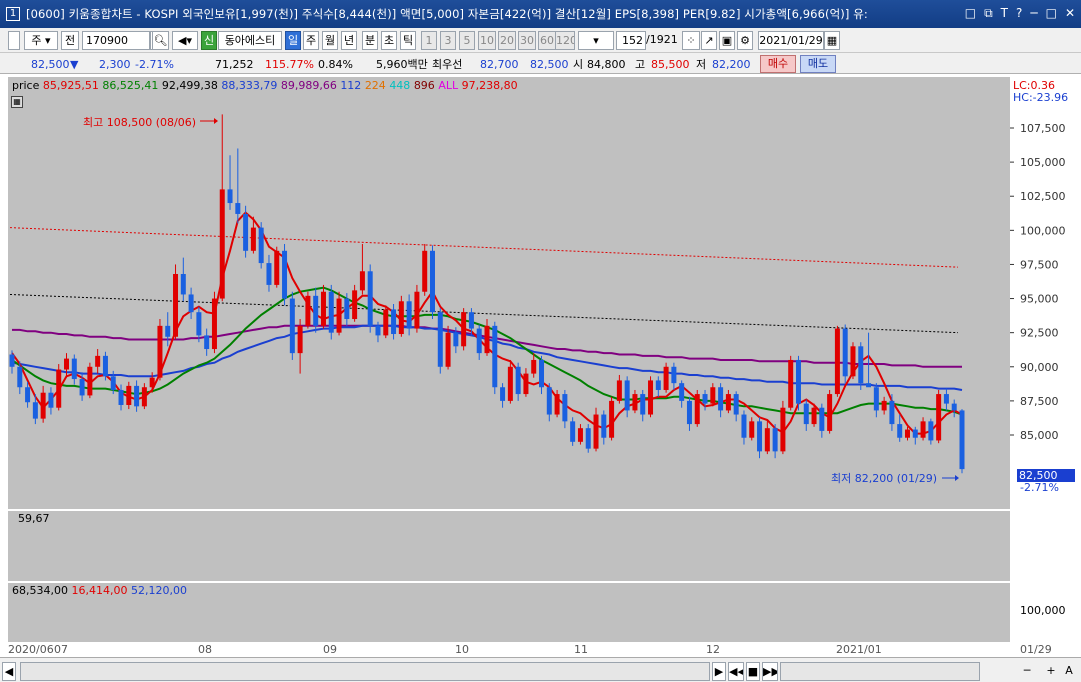 The width and height of the screenshot is (1081, 682). I want to click on legend-ma5: 85,925,51, so click(70, 85).